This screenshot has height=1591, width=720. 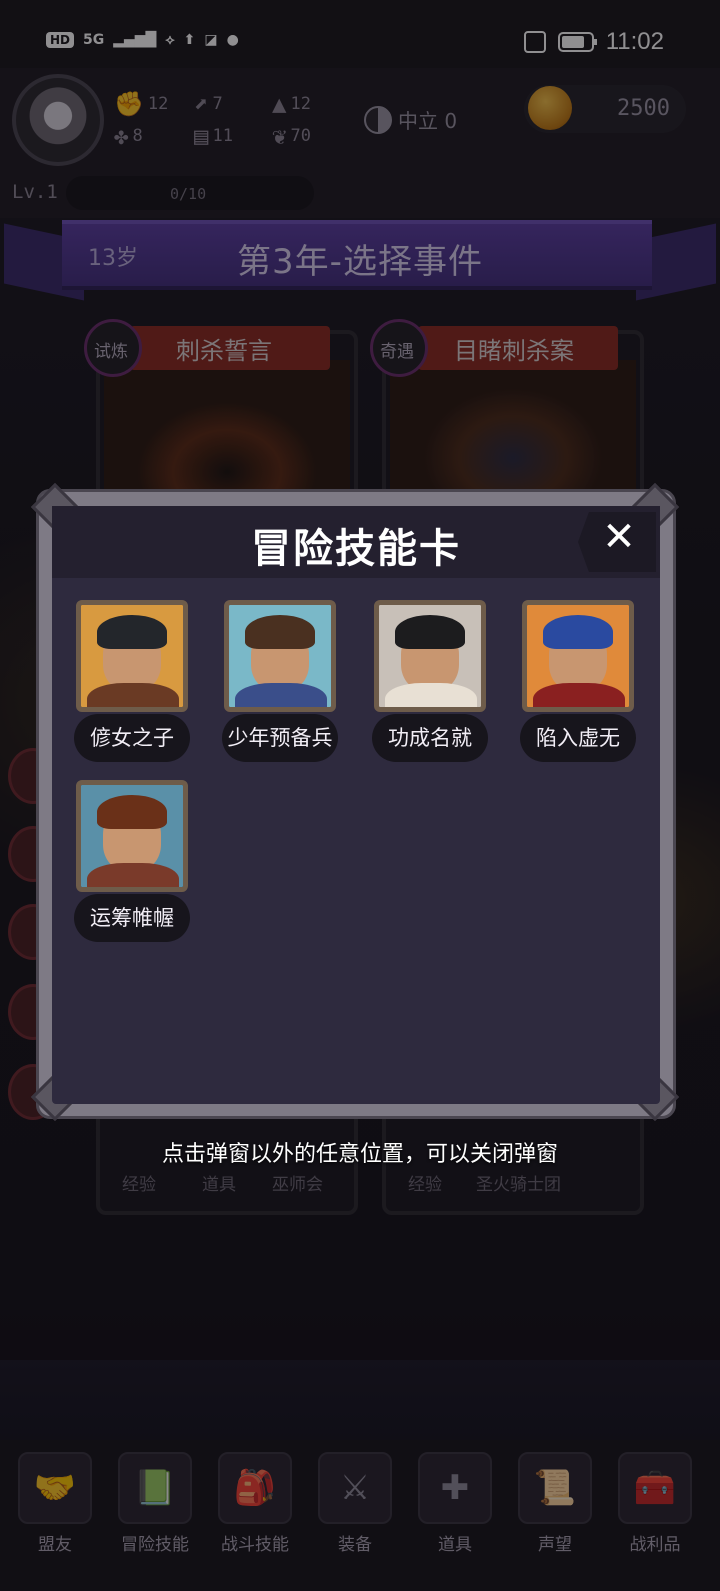 What do you see at coordinates (132, 738) in the screenshot?
I see `skill-name: 偐女之子` at bounding box center [132, 738].